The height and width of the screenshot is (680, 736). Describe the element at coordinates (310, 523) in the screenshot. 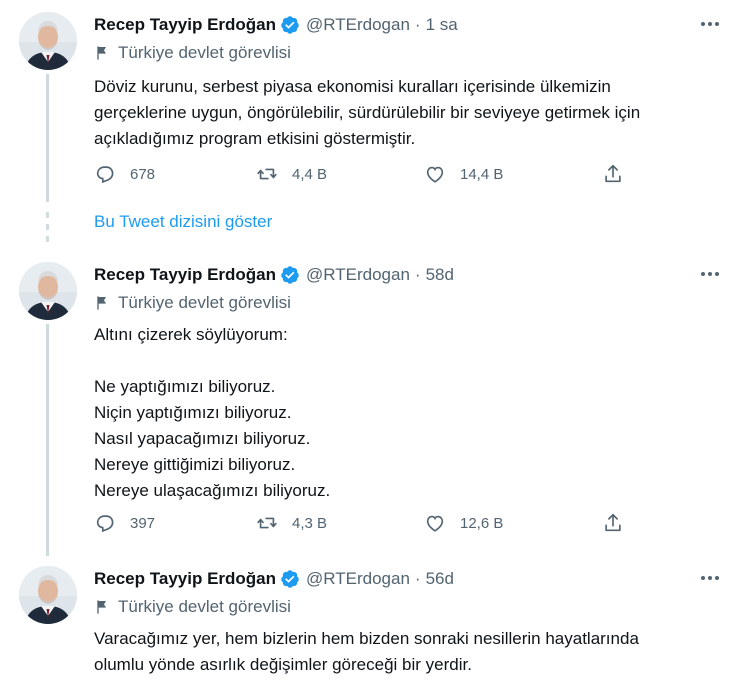

I see `retweet-count: 4,3 B` at that location.